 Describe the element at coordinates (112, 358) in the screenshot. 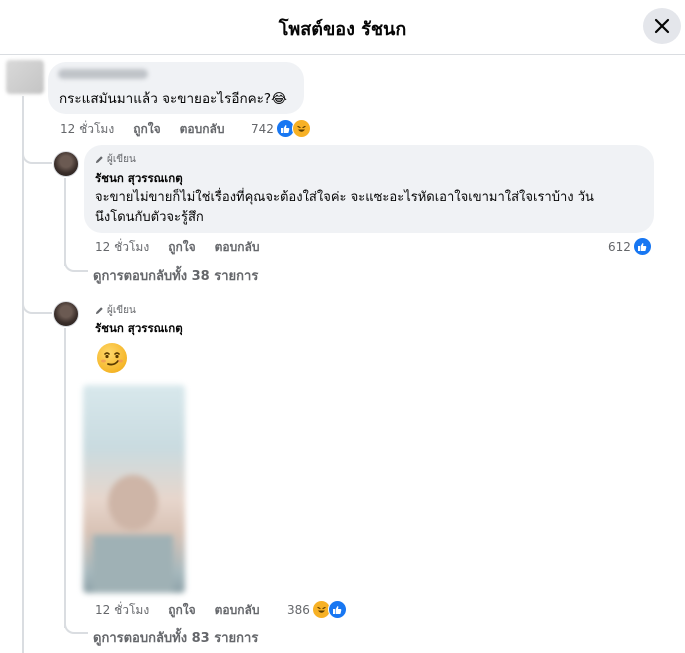

I see `smirk-emoji-icon` at that location.